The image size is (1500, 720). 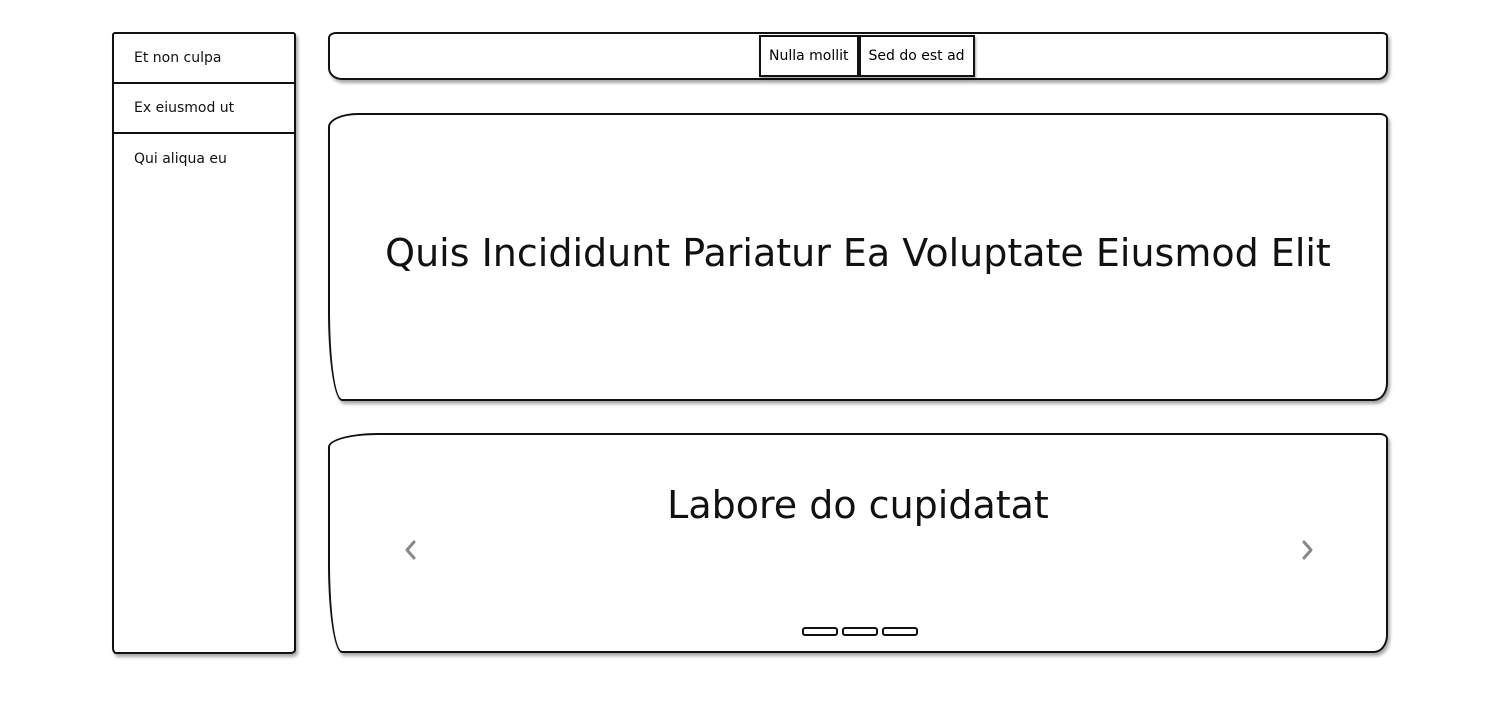 I want to click on sidebar-item-qui-aliqua-eu: Qui aliqua eu, so click(x=204, y=159).